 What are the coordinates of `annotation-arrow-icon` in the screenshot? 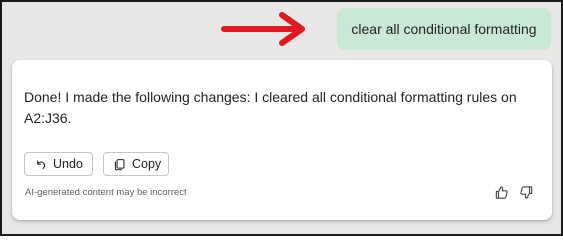 It's located at (263, 29).